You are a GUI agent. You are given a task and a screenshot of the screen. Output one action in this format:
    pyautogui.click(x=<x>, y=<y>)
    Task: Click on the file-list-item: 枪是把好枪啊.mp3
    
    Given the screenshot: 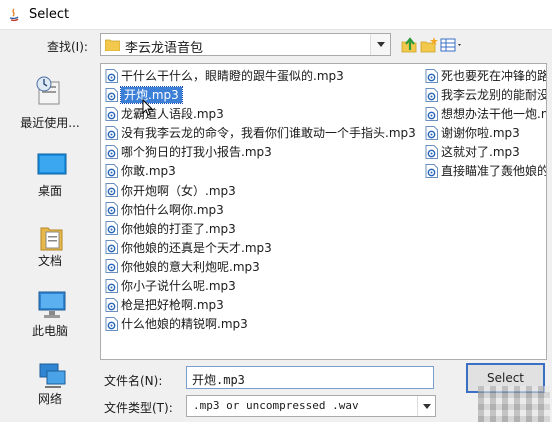 What is the action you would take?
    pyautogui.click(x=260, y=305)
    